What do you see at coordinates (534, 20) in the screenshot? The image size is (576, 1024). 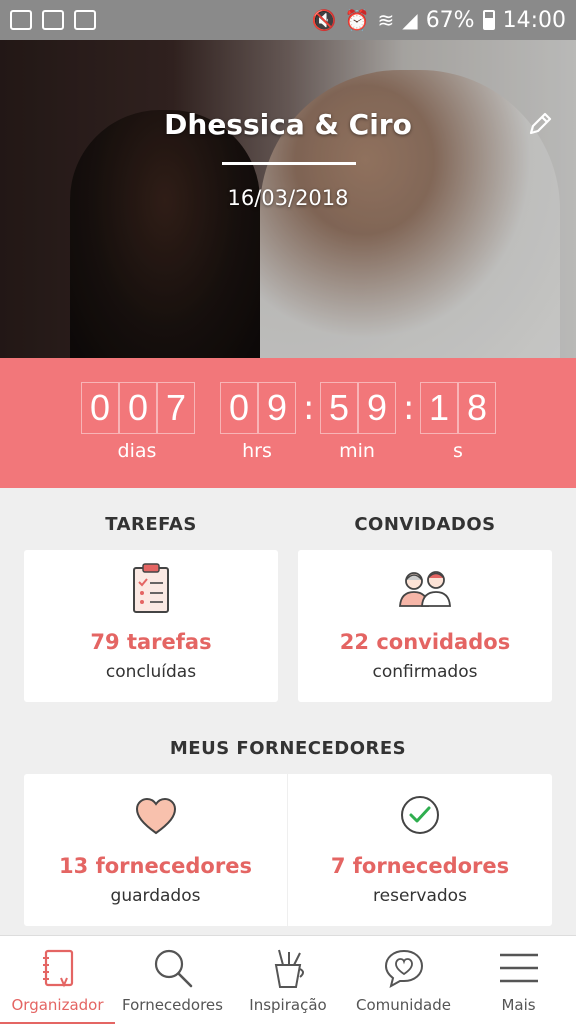 I see `clock: 14:00` at bounding box center [534, 20].